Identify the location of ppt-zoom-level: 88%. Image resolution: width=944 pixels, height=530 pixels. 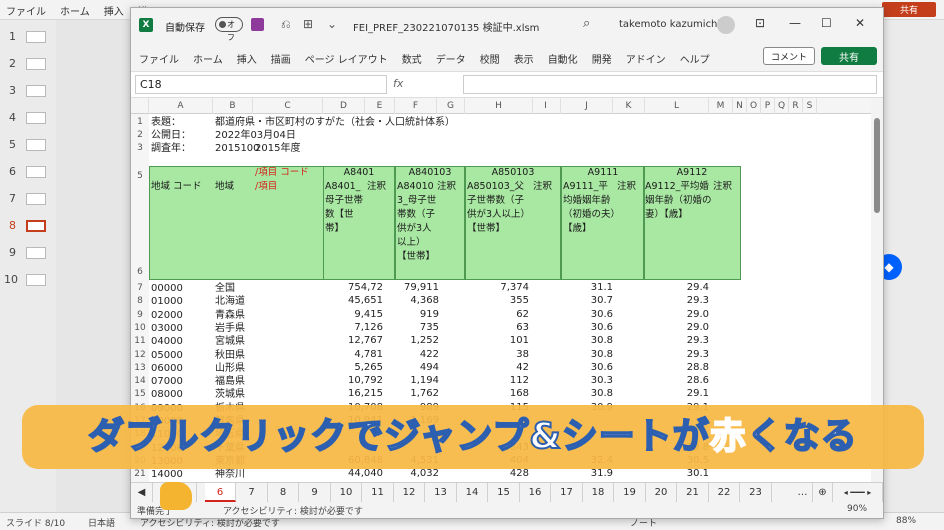
(906, 521).